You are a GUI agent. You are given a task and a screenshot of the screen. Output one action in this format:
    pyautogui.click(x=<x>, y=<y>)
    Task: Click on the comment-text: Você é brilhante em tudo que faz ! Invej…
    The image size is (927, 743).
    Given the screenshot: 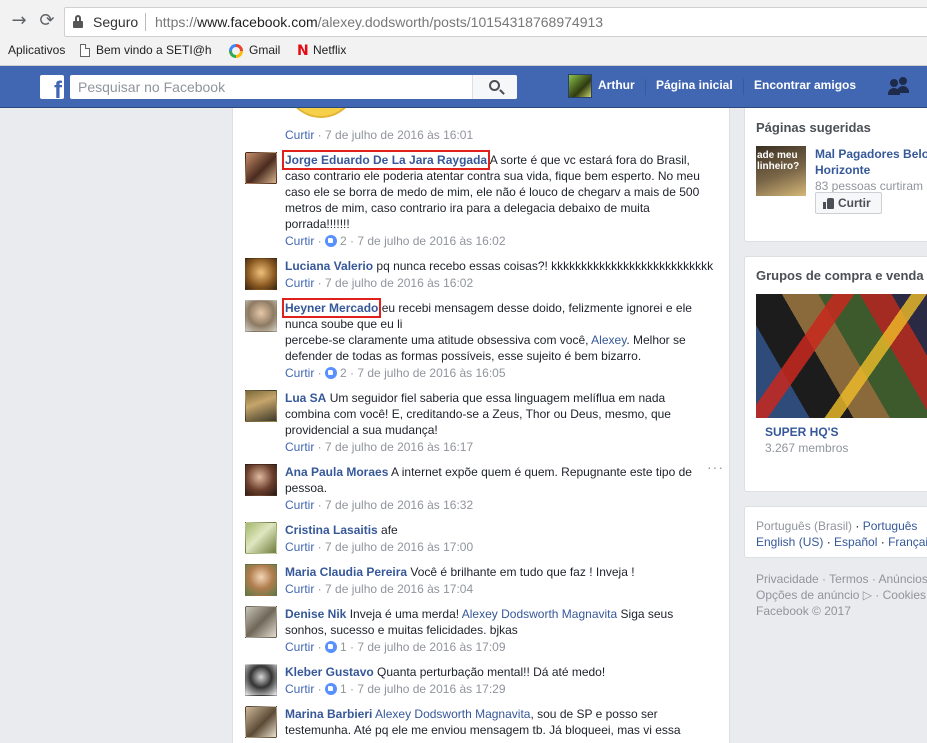 What is the action you would take?
    pyautogui.click(x=522, y=572)
    